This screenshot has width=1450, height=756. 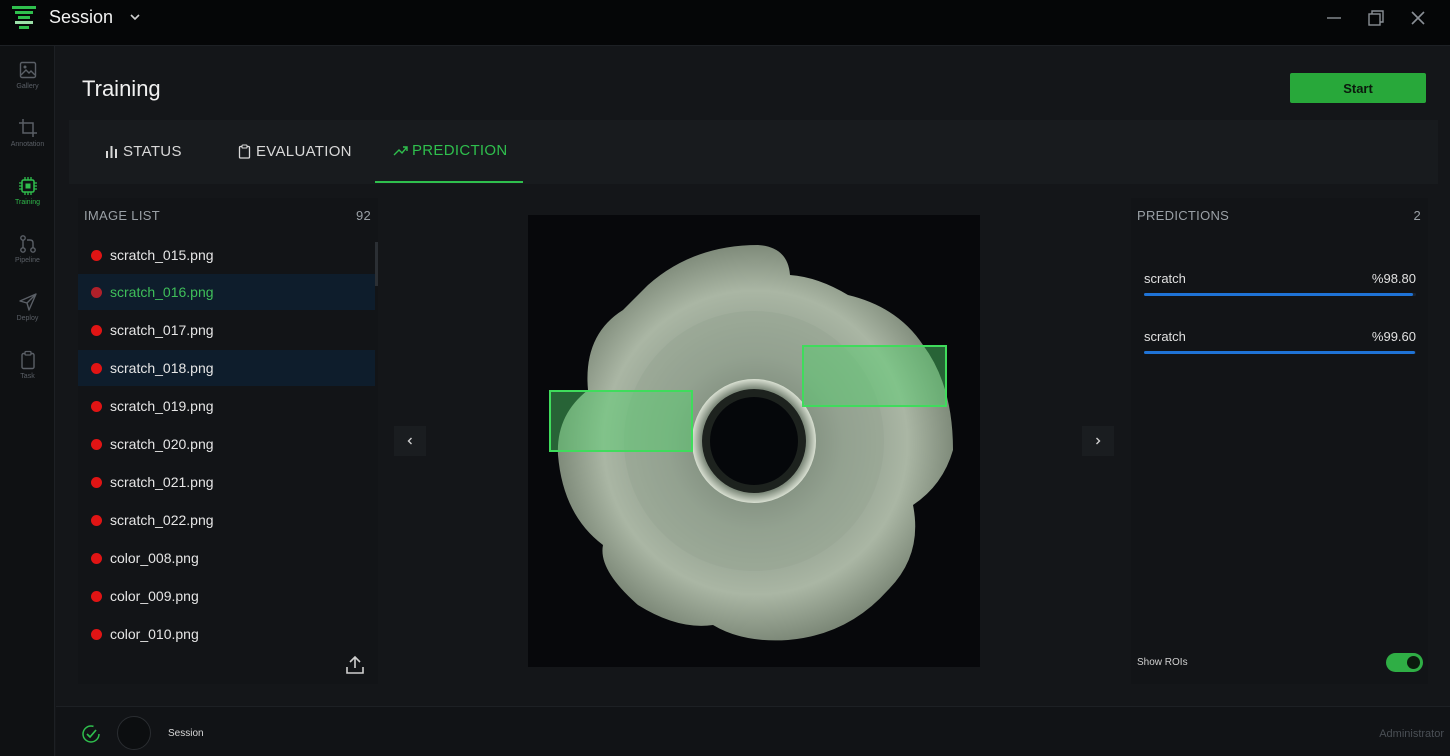 What do you see at coordinates (154, 596) in the screenshot?
I see `list-item-label: color_009.png` at bounding box center [154, 596].